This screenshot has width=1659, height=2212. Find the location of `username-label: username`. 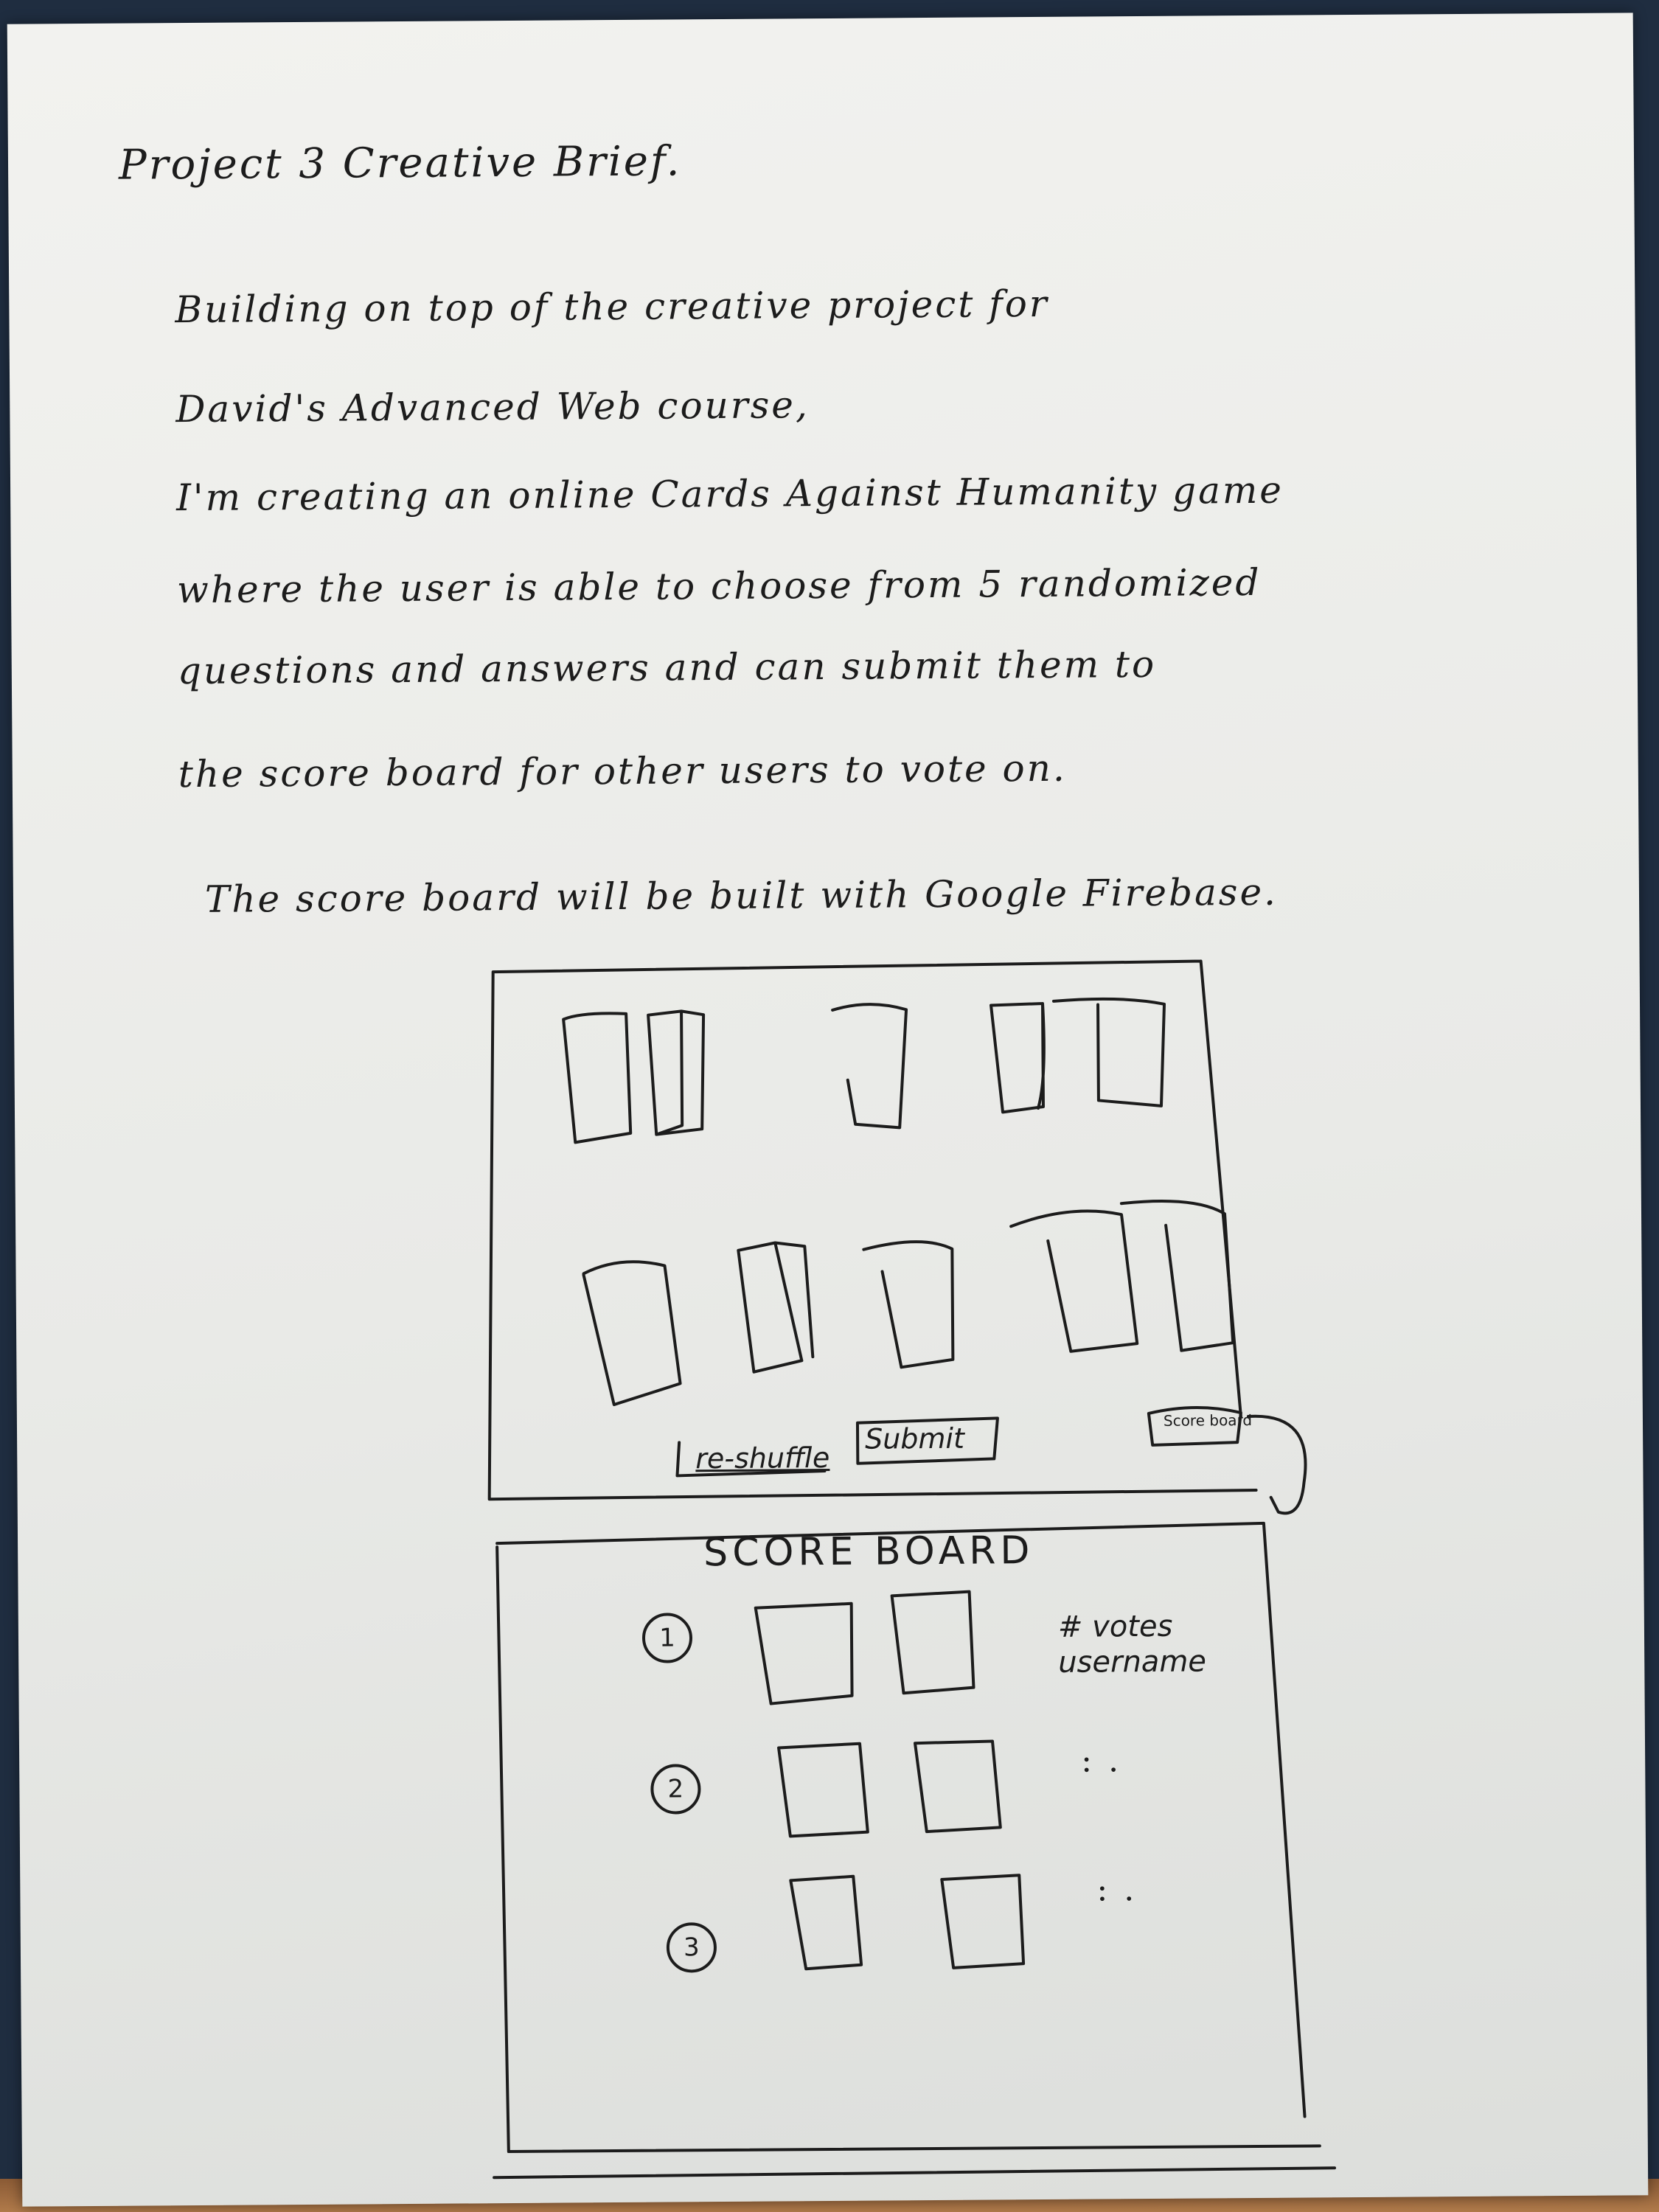

username-label: username is located at coordinates (1132, 1662).